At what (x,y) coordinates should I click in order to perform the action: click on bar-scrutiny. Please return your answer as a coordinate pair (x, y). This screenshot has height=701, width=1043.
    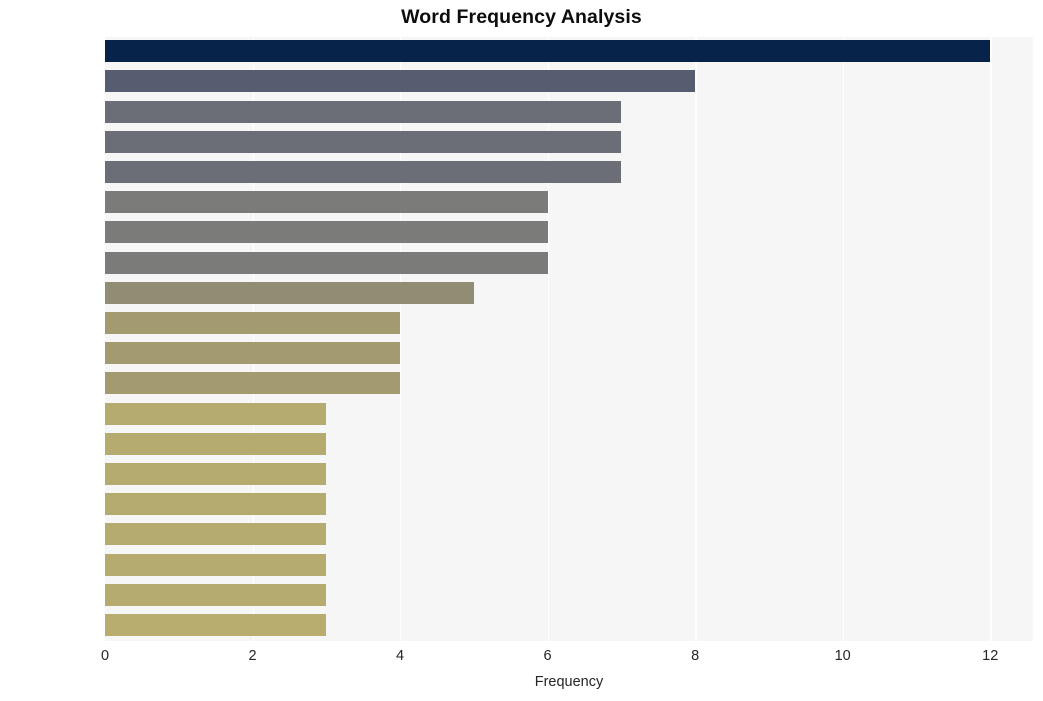
    Looking at the image, I should click on (216, 594).